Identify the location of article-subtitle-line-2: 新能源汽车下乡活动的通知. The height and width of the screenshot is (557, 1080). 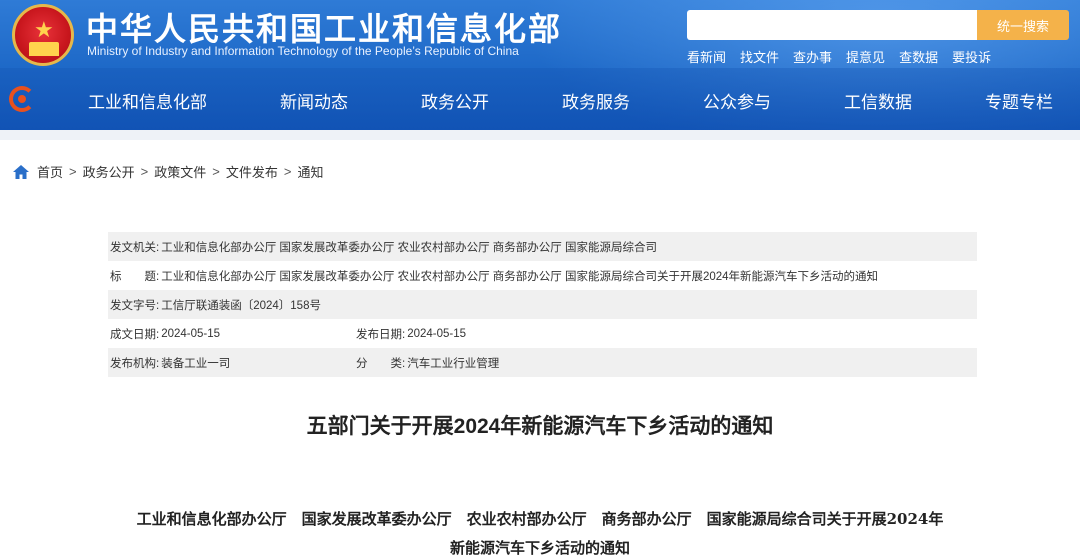
(539, 548).